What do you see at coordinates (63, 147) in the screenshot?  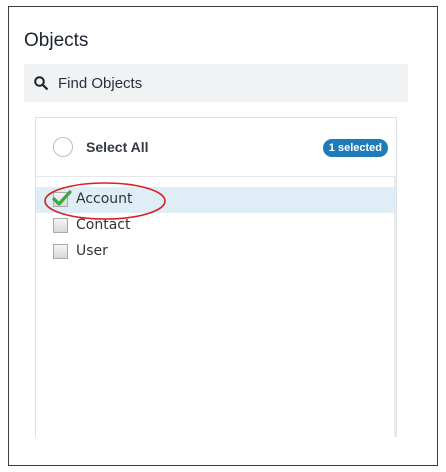 I see `select-all-radio` at bounding box center [63, 147].